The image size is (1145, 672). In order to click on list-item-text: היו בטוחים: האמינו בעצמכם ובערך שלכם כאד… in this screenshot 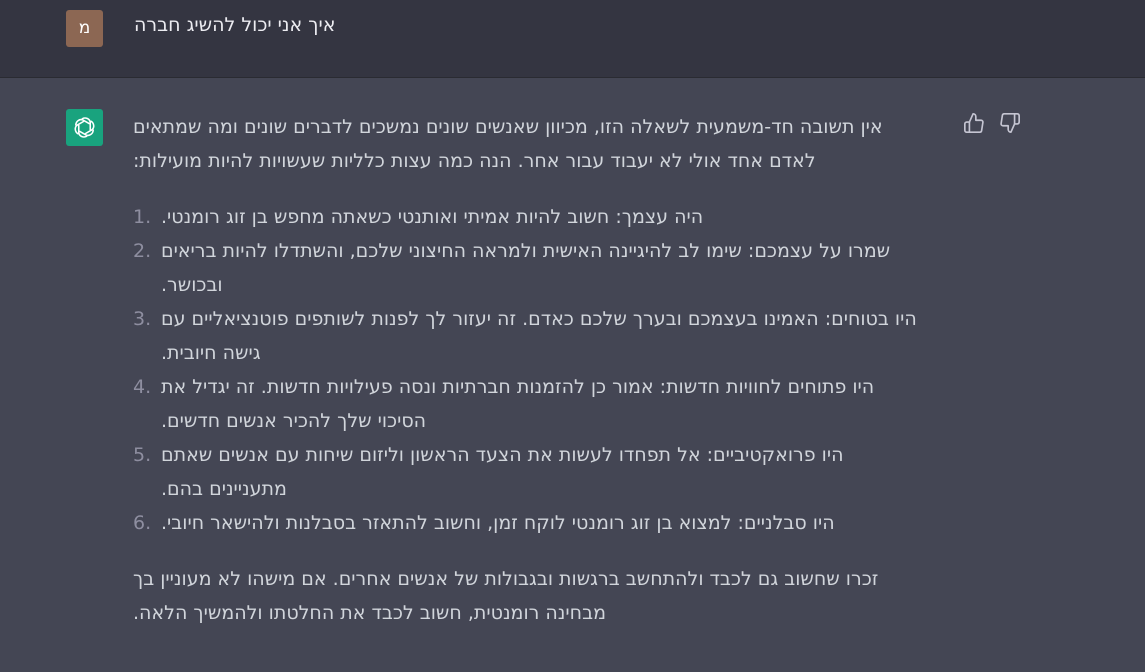, I will do `click(539, 336)`.